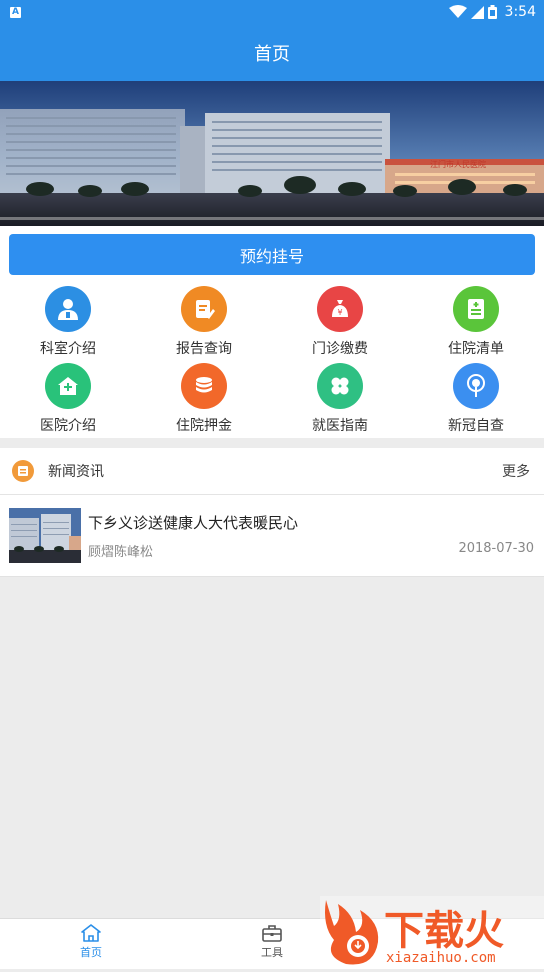 This screenshot has width=544, height=972. I want to click on hospital-banner: 江门市人民医院, so click(272, 153).